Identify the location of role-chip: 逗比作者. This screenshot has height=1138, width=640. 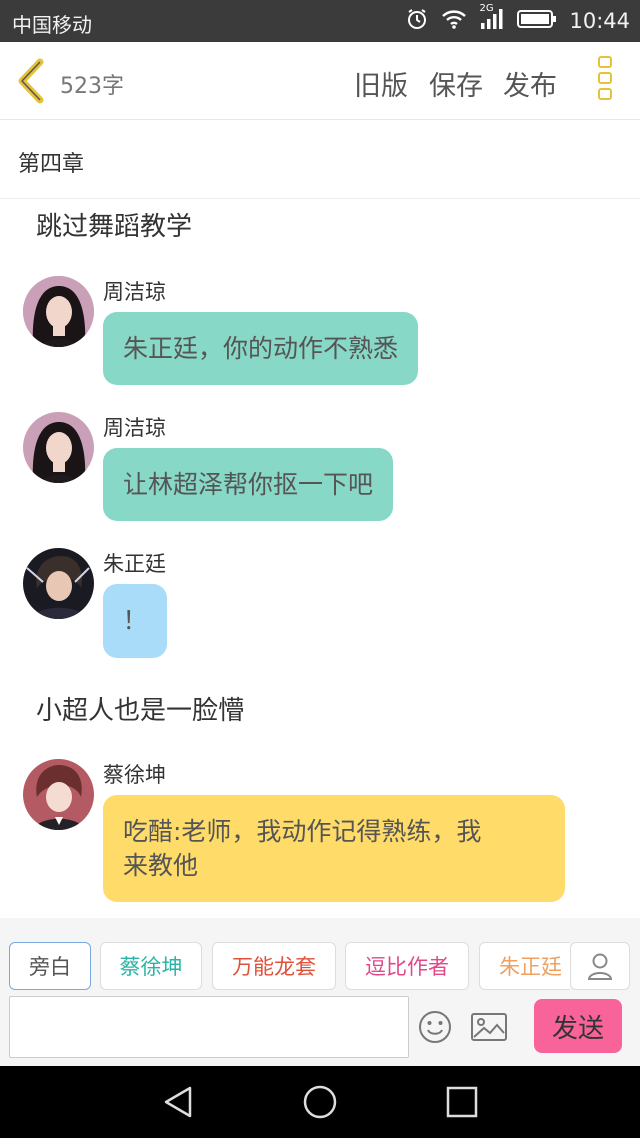
(407, 966).